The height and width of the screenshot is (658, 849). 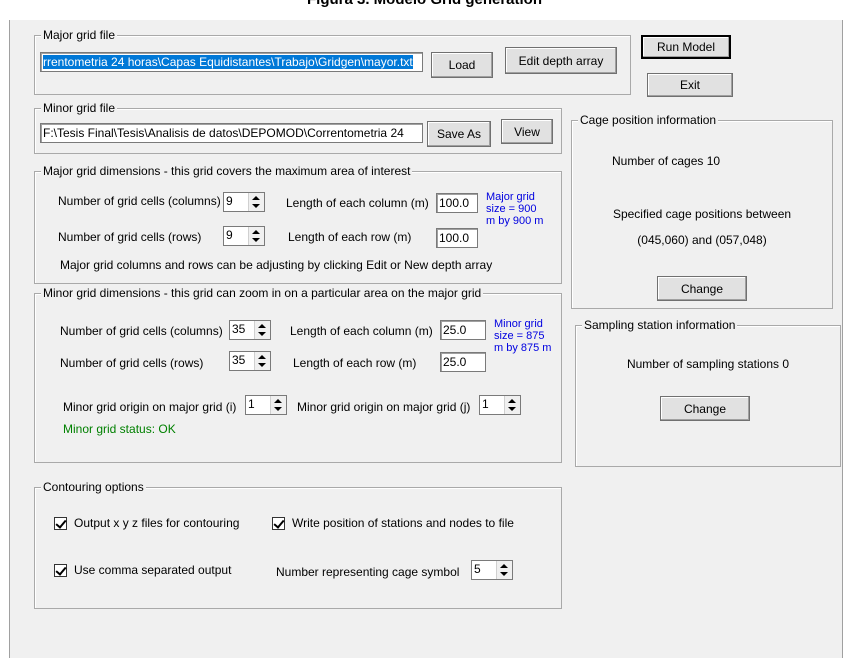 I want to click on contouring-legend: Contouring options, so click(x=93, y=487).